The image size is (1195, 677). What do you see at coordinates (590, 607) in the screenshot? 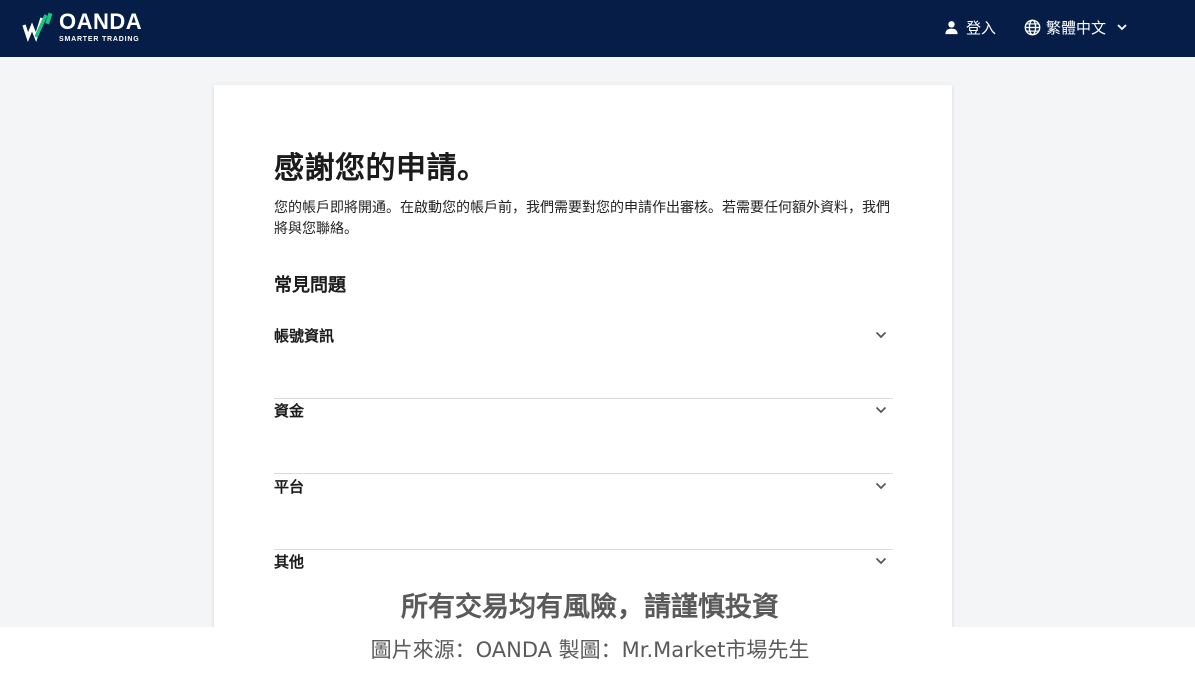
I see `risk-warning-caption: 所有交易均有風險，請謹慎投資` at bounding box center [590, 607].